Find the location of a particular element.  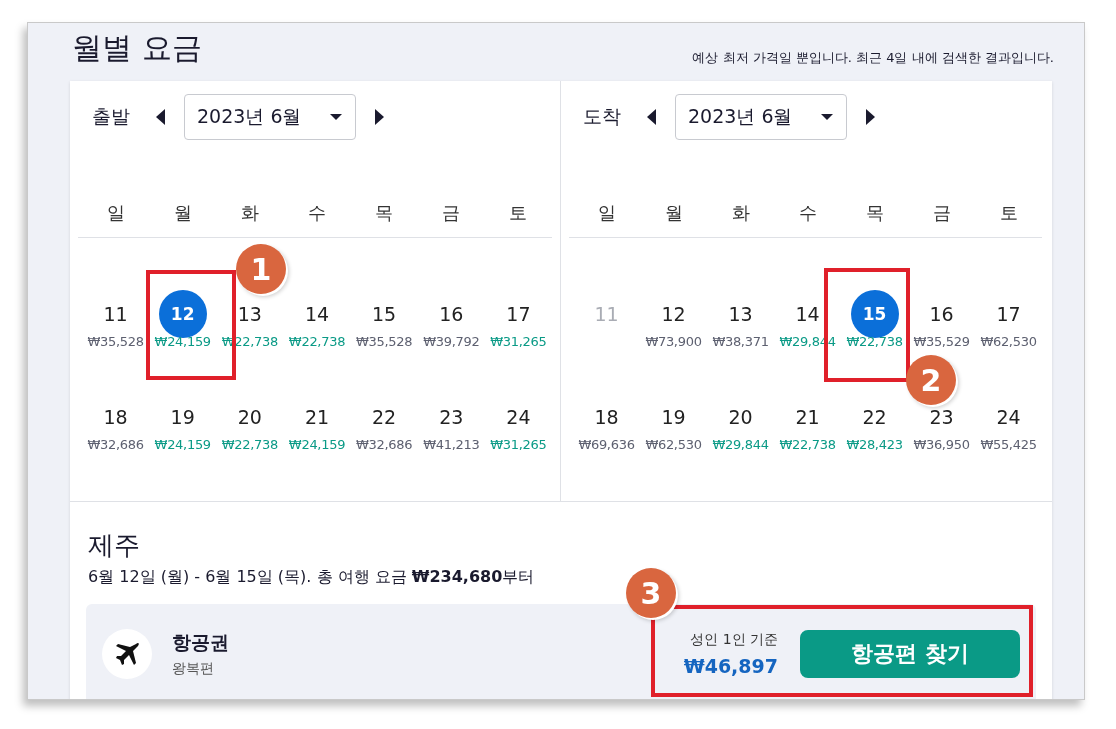

calendar-label: 출발 is located at coordinates (111, 116).